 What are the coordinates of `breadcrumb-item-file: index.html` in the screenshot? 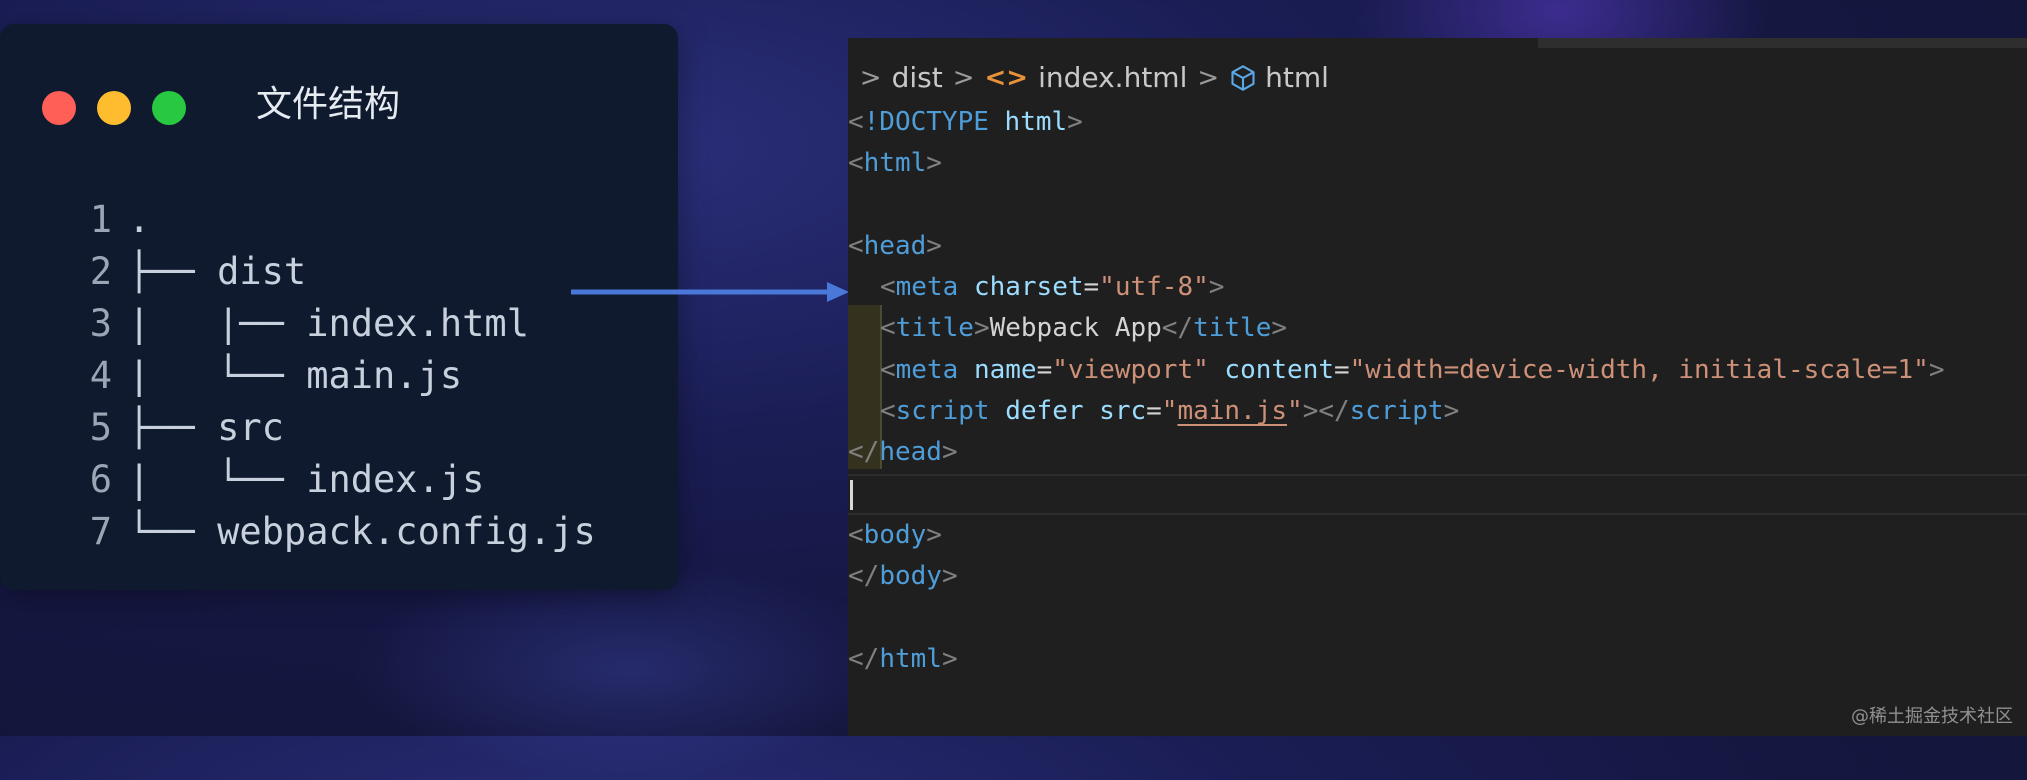 It's located at (1112, 78).